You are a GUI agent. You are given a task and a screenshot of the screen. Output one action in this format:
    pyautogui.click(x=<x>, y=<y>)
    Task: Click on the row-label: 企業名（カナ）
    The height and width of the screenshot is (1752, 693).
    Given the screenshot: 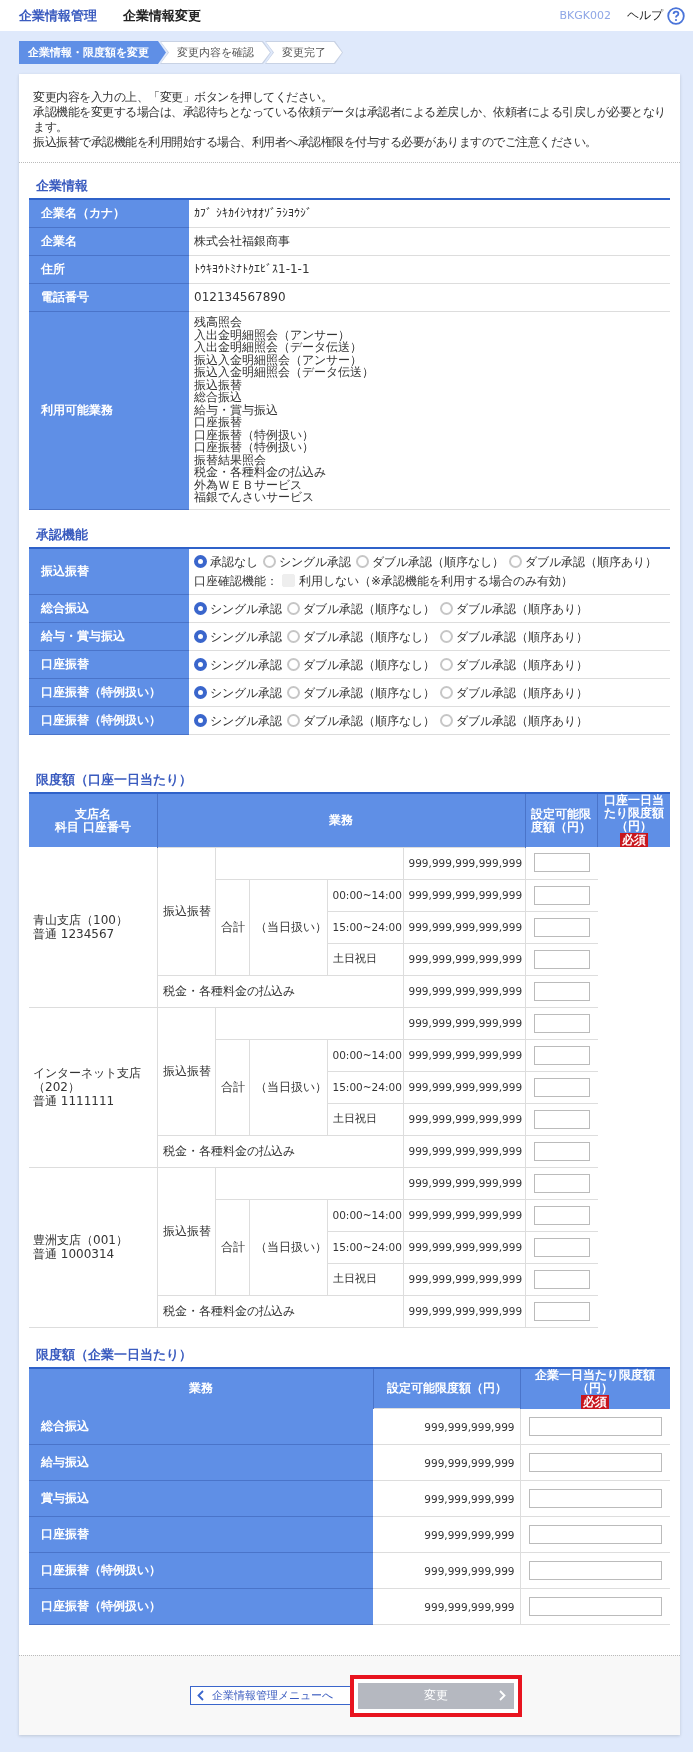 What is the action you would take?
    pyautogui.click(x=109, y=213)
    